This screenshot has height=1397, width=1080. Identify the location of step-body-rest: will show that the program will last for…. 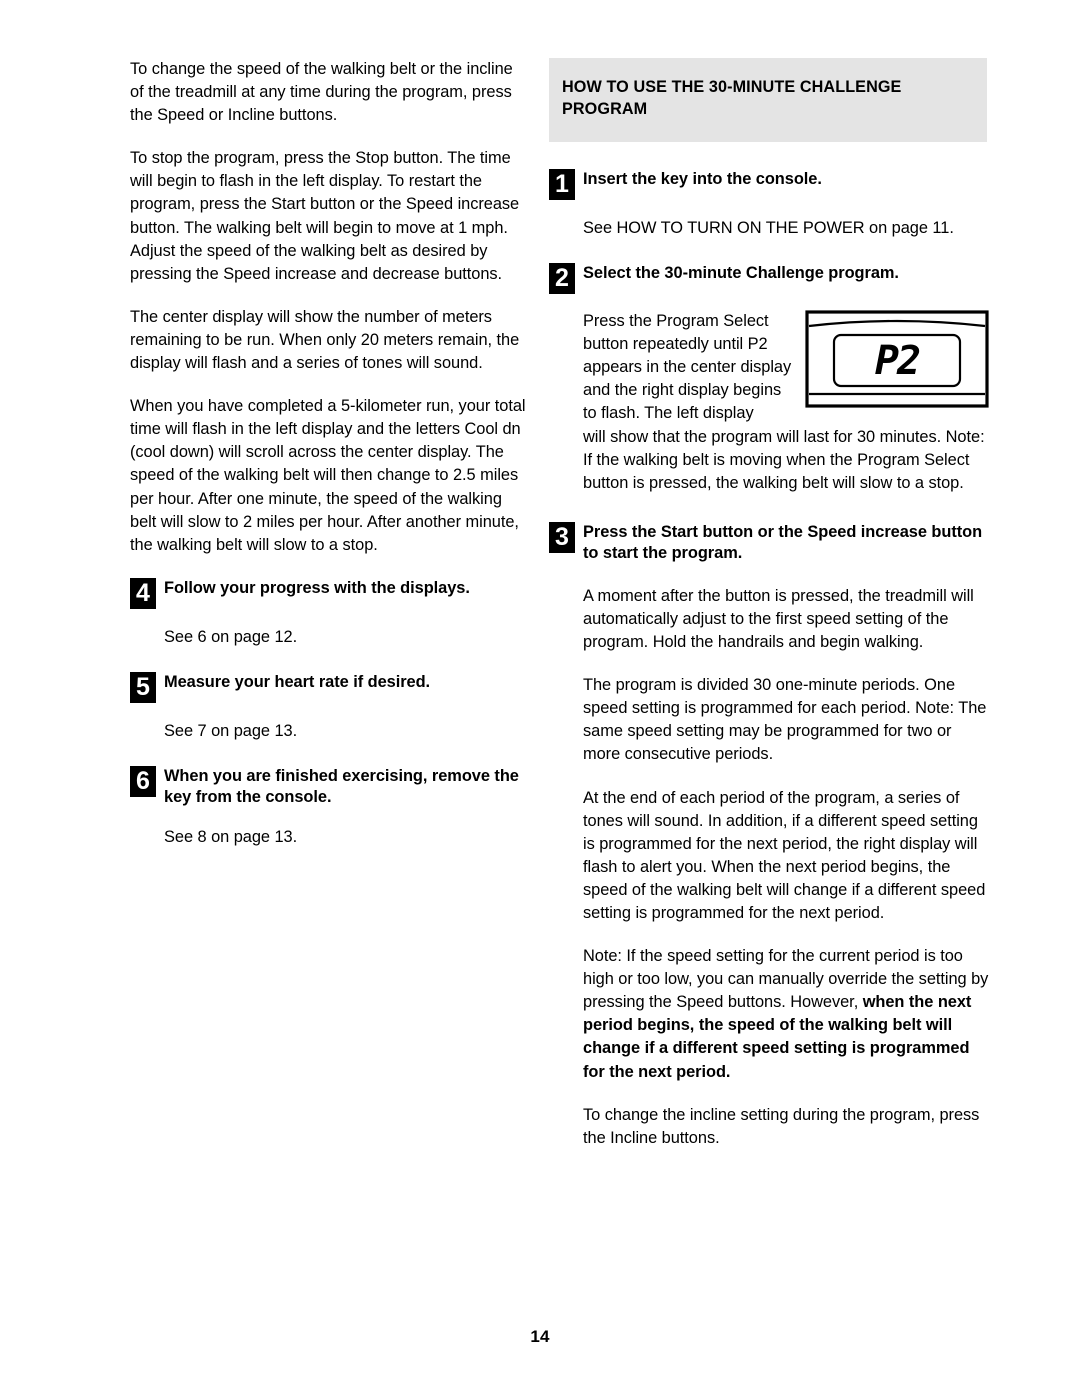
(784, 459).